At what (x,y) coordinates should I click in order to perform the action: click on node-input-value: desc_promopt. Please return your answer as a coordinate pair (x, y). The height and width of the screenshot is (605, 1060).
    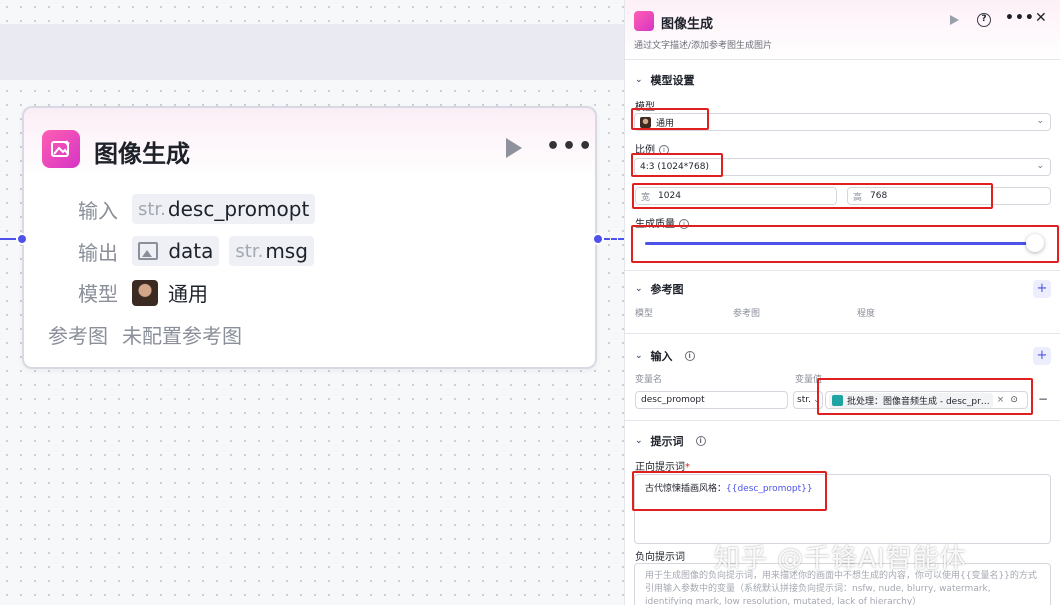
    Looking at the image, I should click on (238, 209).